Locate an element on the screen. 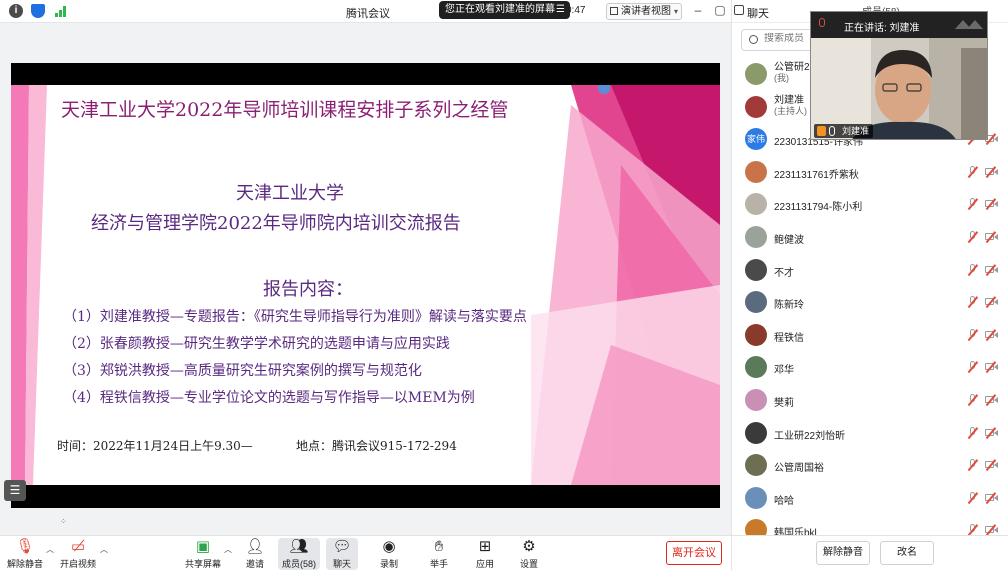 The height and width of the screenshot is (570, 1008). list-item: 韩国乐bkl is located at coordinates (870, 524).